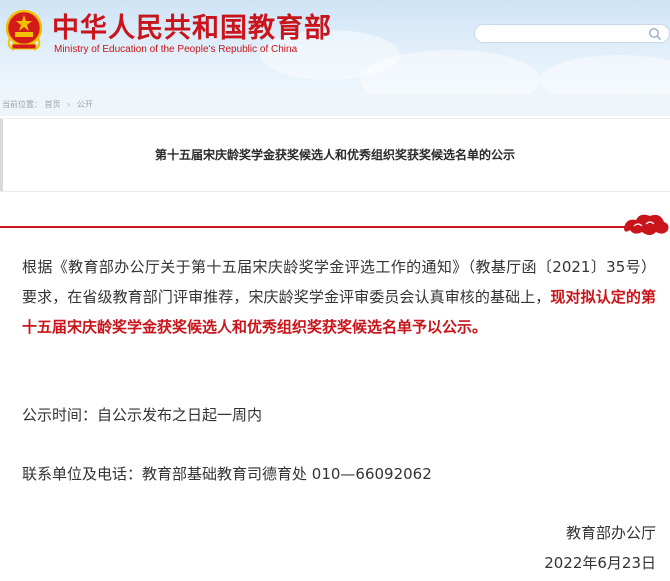 The image size is (670, 581). Describe the element at coordinates (22, 104) in the screenshot. I see `breadcrumb-label: 当前位置：` at that location.